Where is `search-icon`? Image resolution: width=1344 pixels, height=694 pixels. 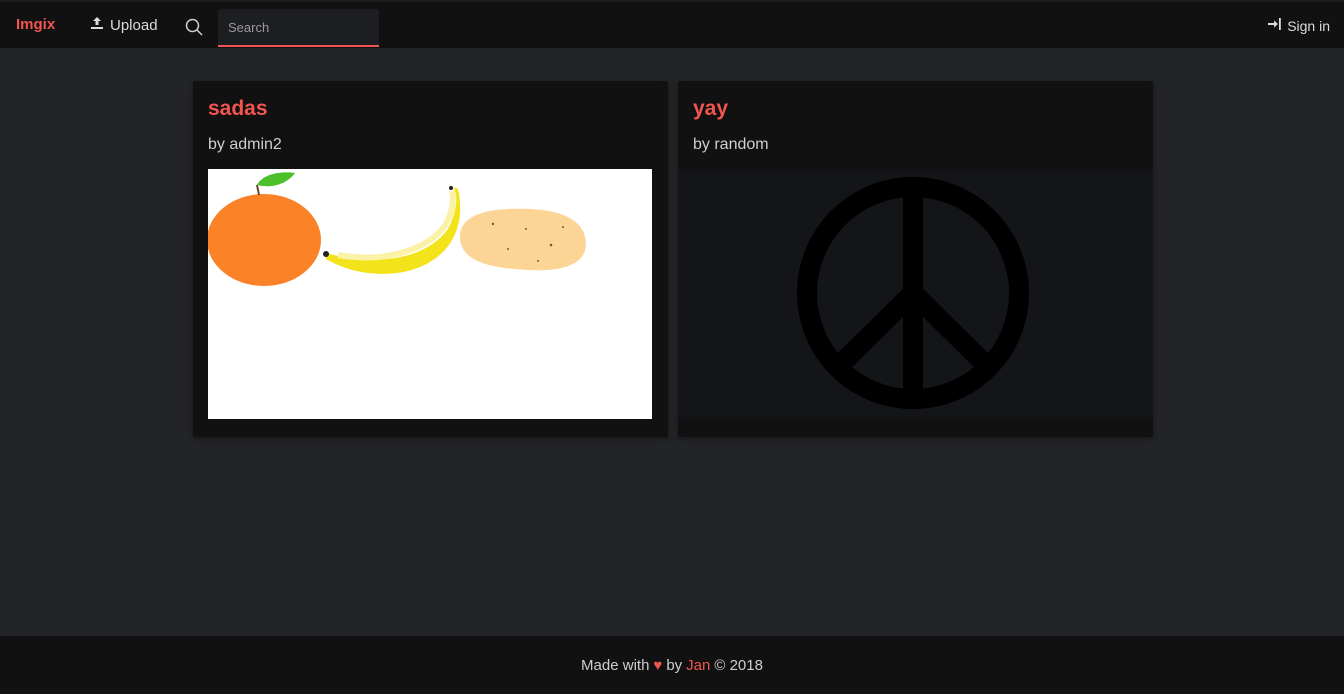 search-icon is located at coordinates (194, 27).